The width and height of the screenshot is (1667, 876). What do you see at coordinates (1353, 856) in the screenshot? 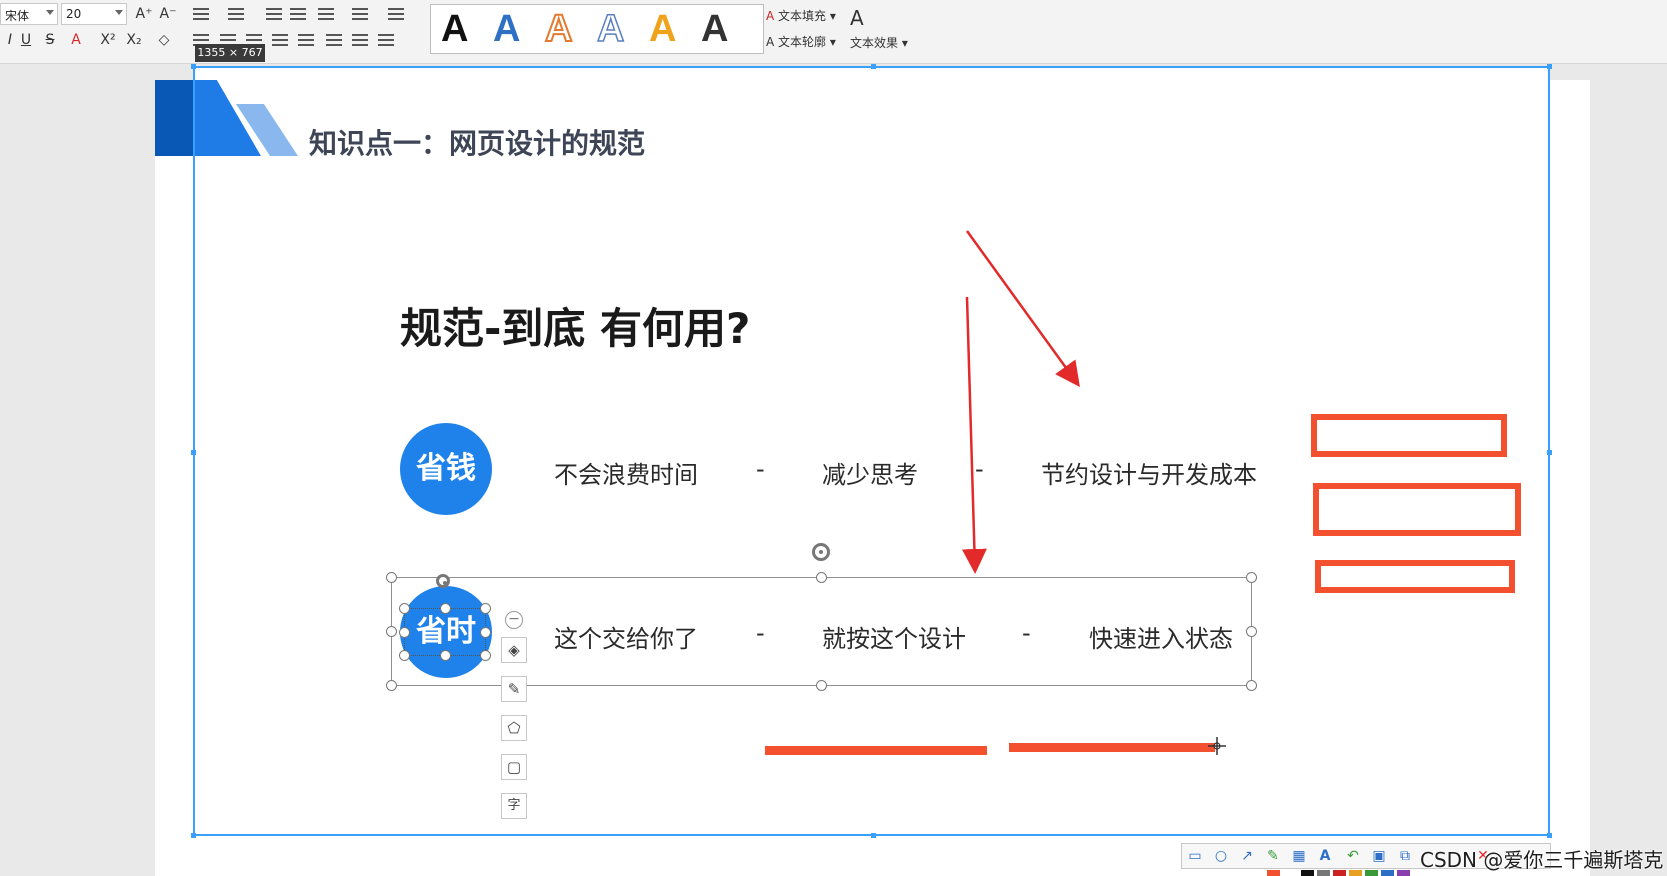
I see `undo-icon: ↶` at bounding box center [1353, 856].